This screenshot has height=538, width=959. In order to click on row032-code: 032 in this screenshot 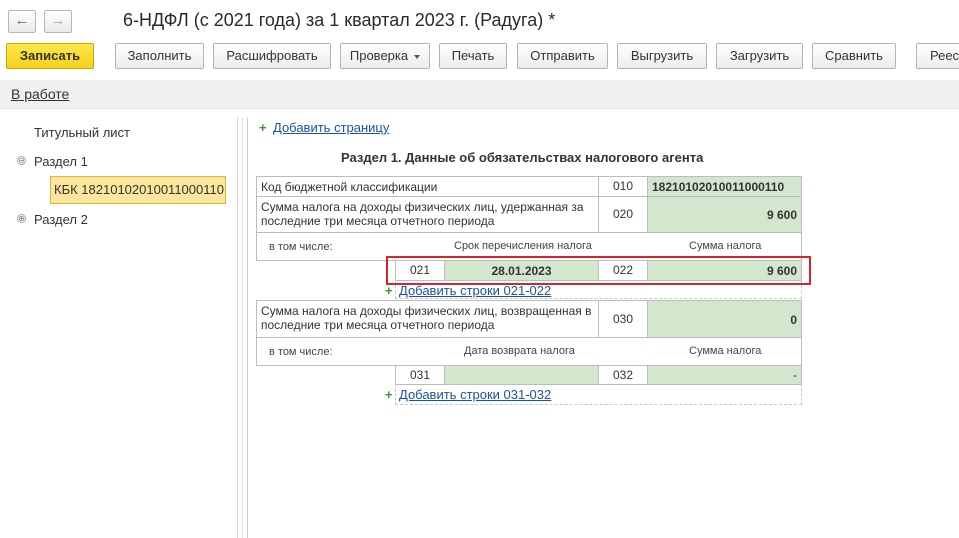, I will do `click(623, 375)`.